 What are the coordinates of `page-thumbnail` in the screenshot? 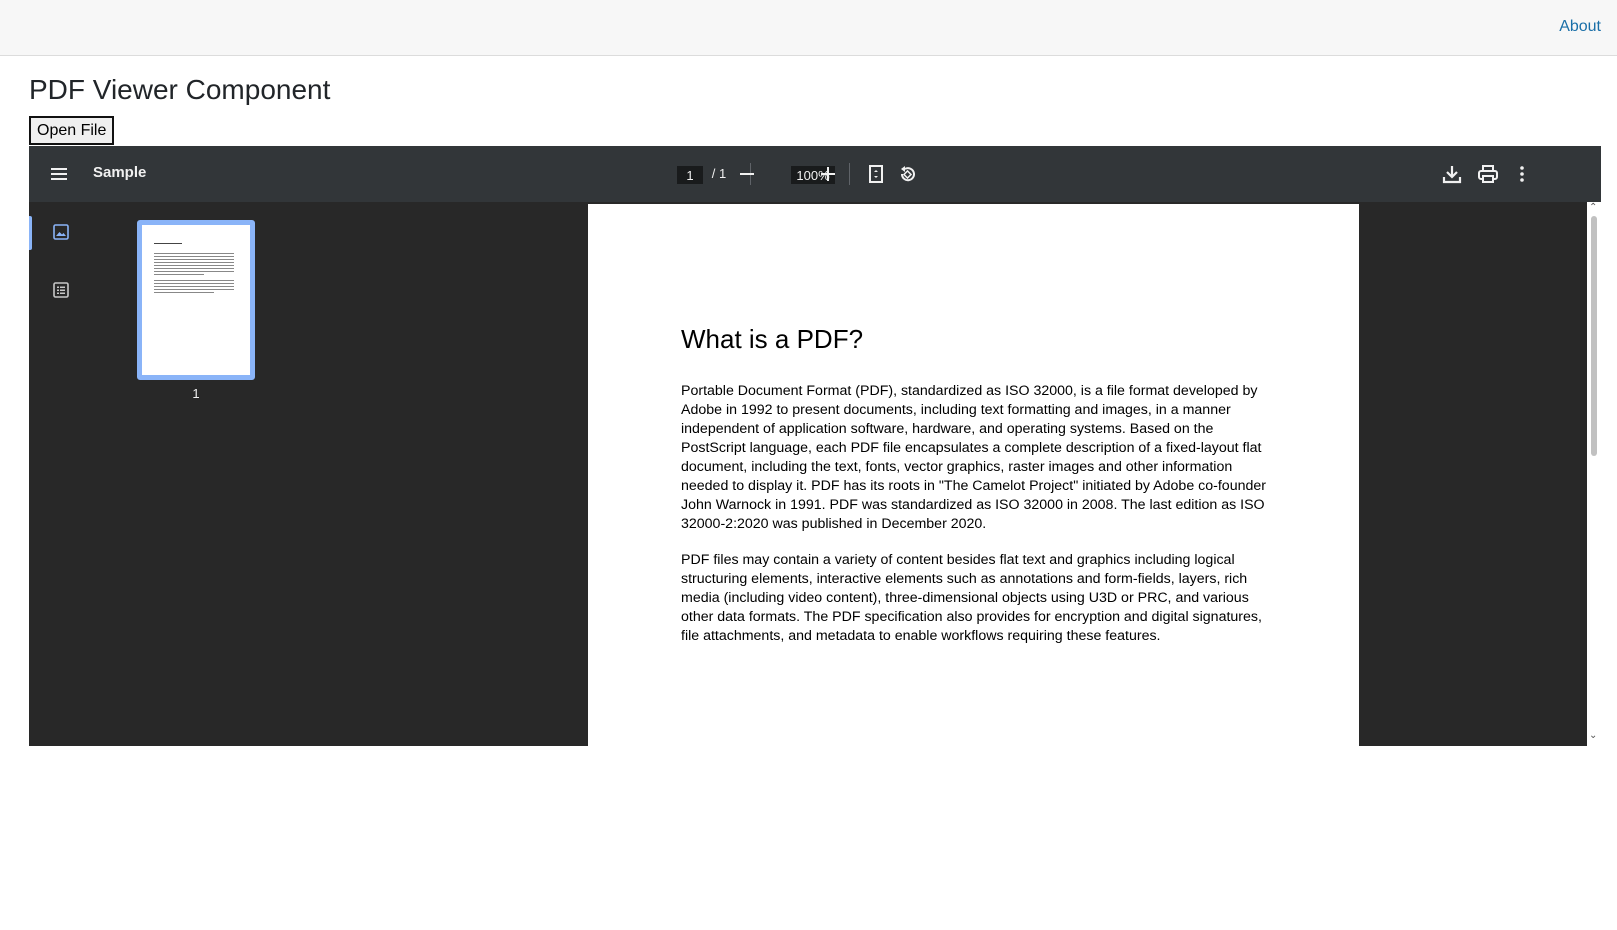 It's located at (196, 300).